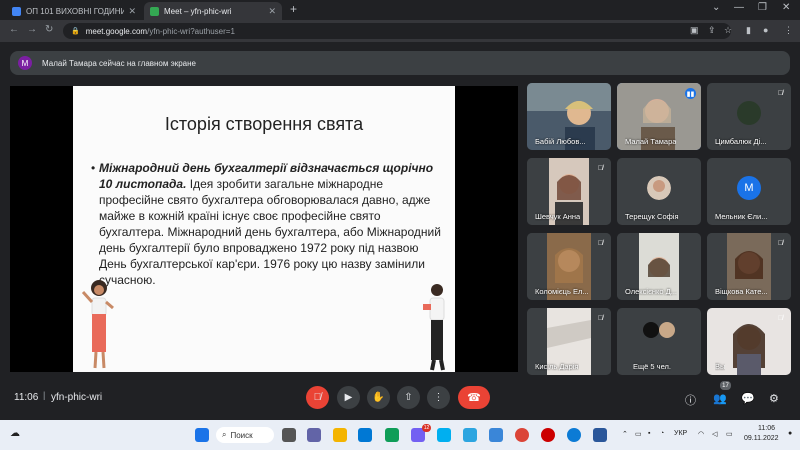 Image resolution: width=800 pixels, height=450 pixels. I want to click on slide-title: Історія створення свята, so click(264, 124).